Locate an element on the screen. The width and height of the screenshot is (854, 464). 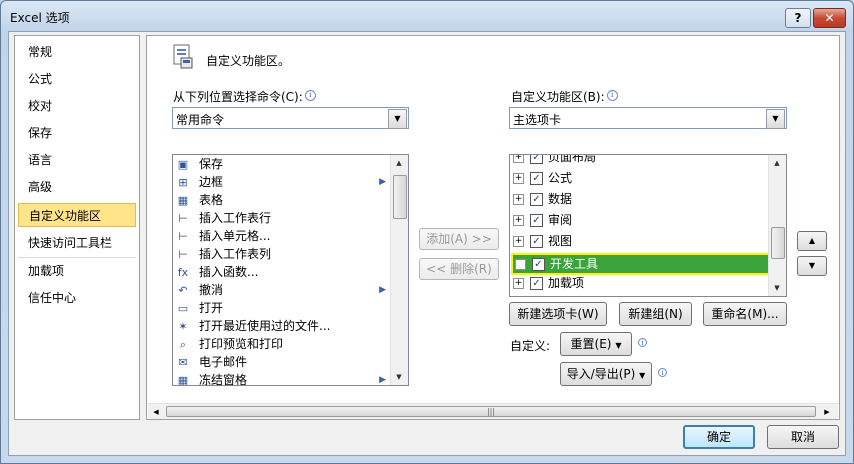
command-item: ▦ 表格 is located at coordinates (199, 200).